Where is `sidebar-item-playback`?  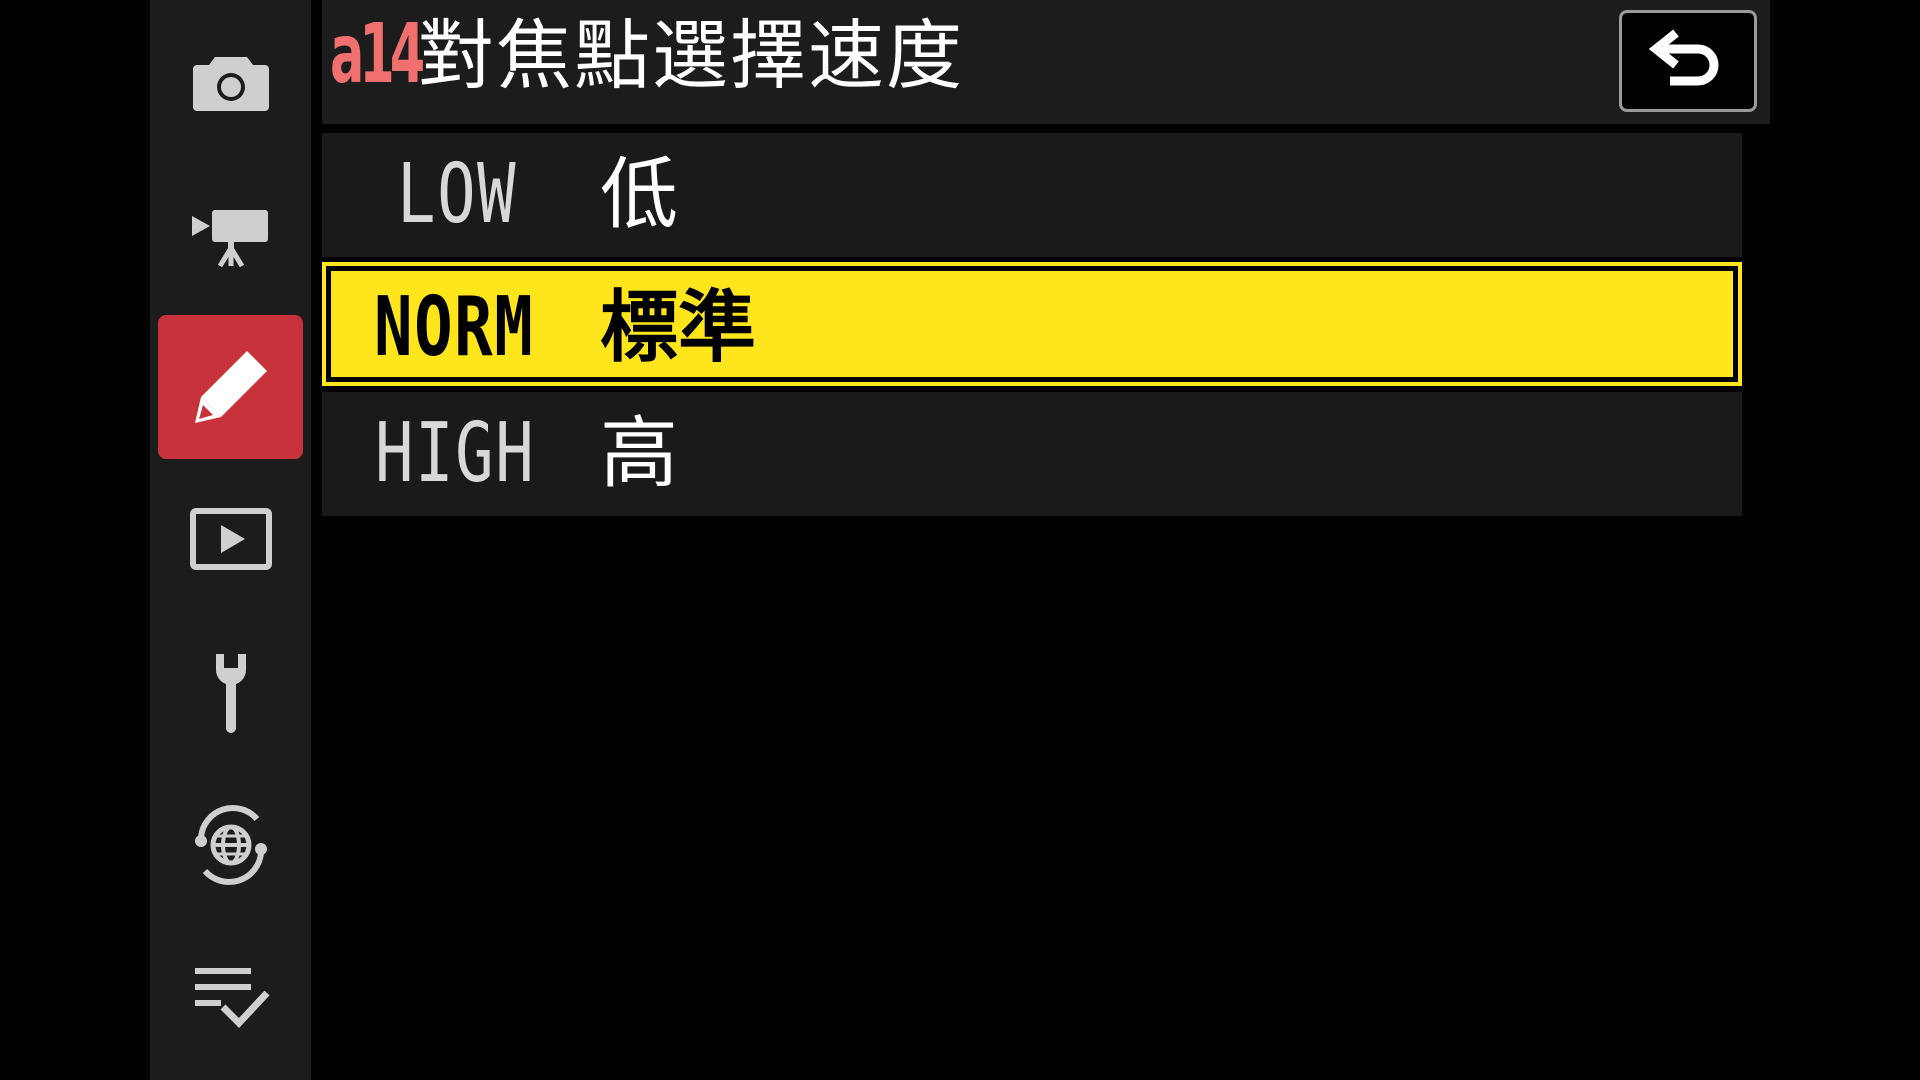
sidebar-item-playback is located at coordinates (230, 539).